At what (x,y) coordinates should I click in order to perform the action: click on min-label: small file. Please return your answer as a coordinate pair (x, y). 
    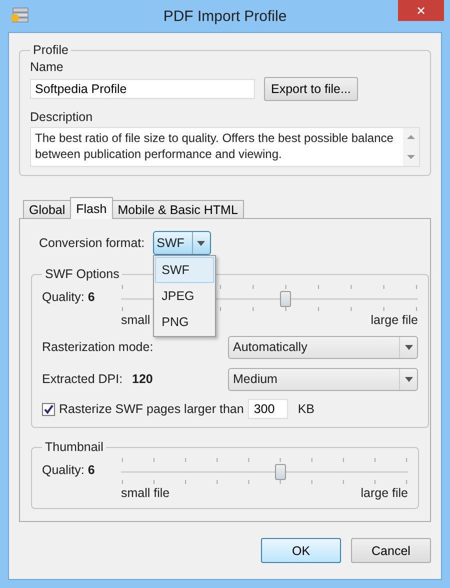
    Looking at the image, I should click on (145, 493).